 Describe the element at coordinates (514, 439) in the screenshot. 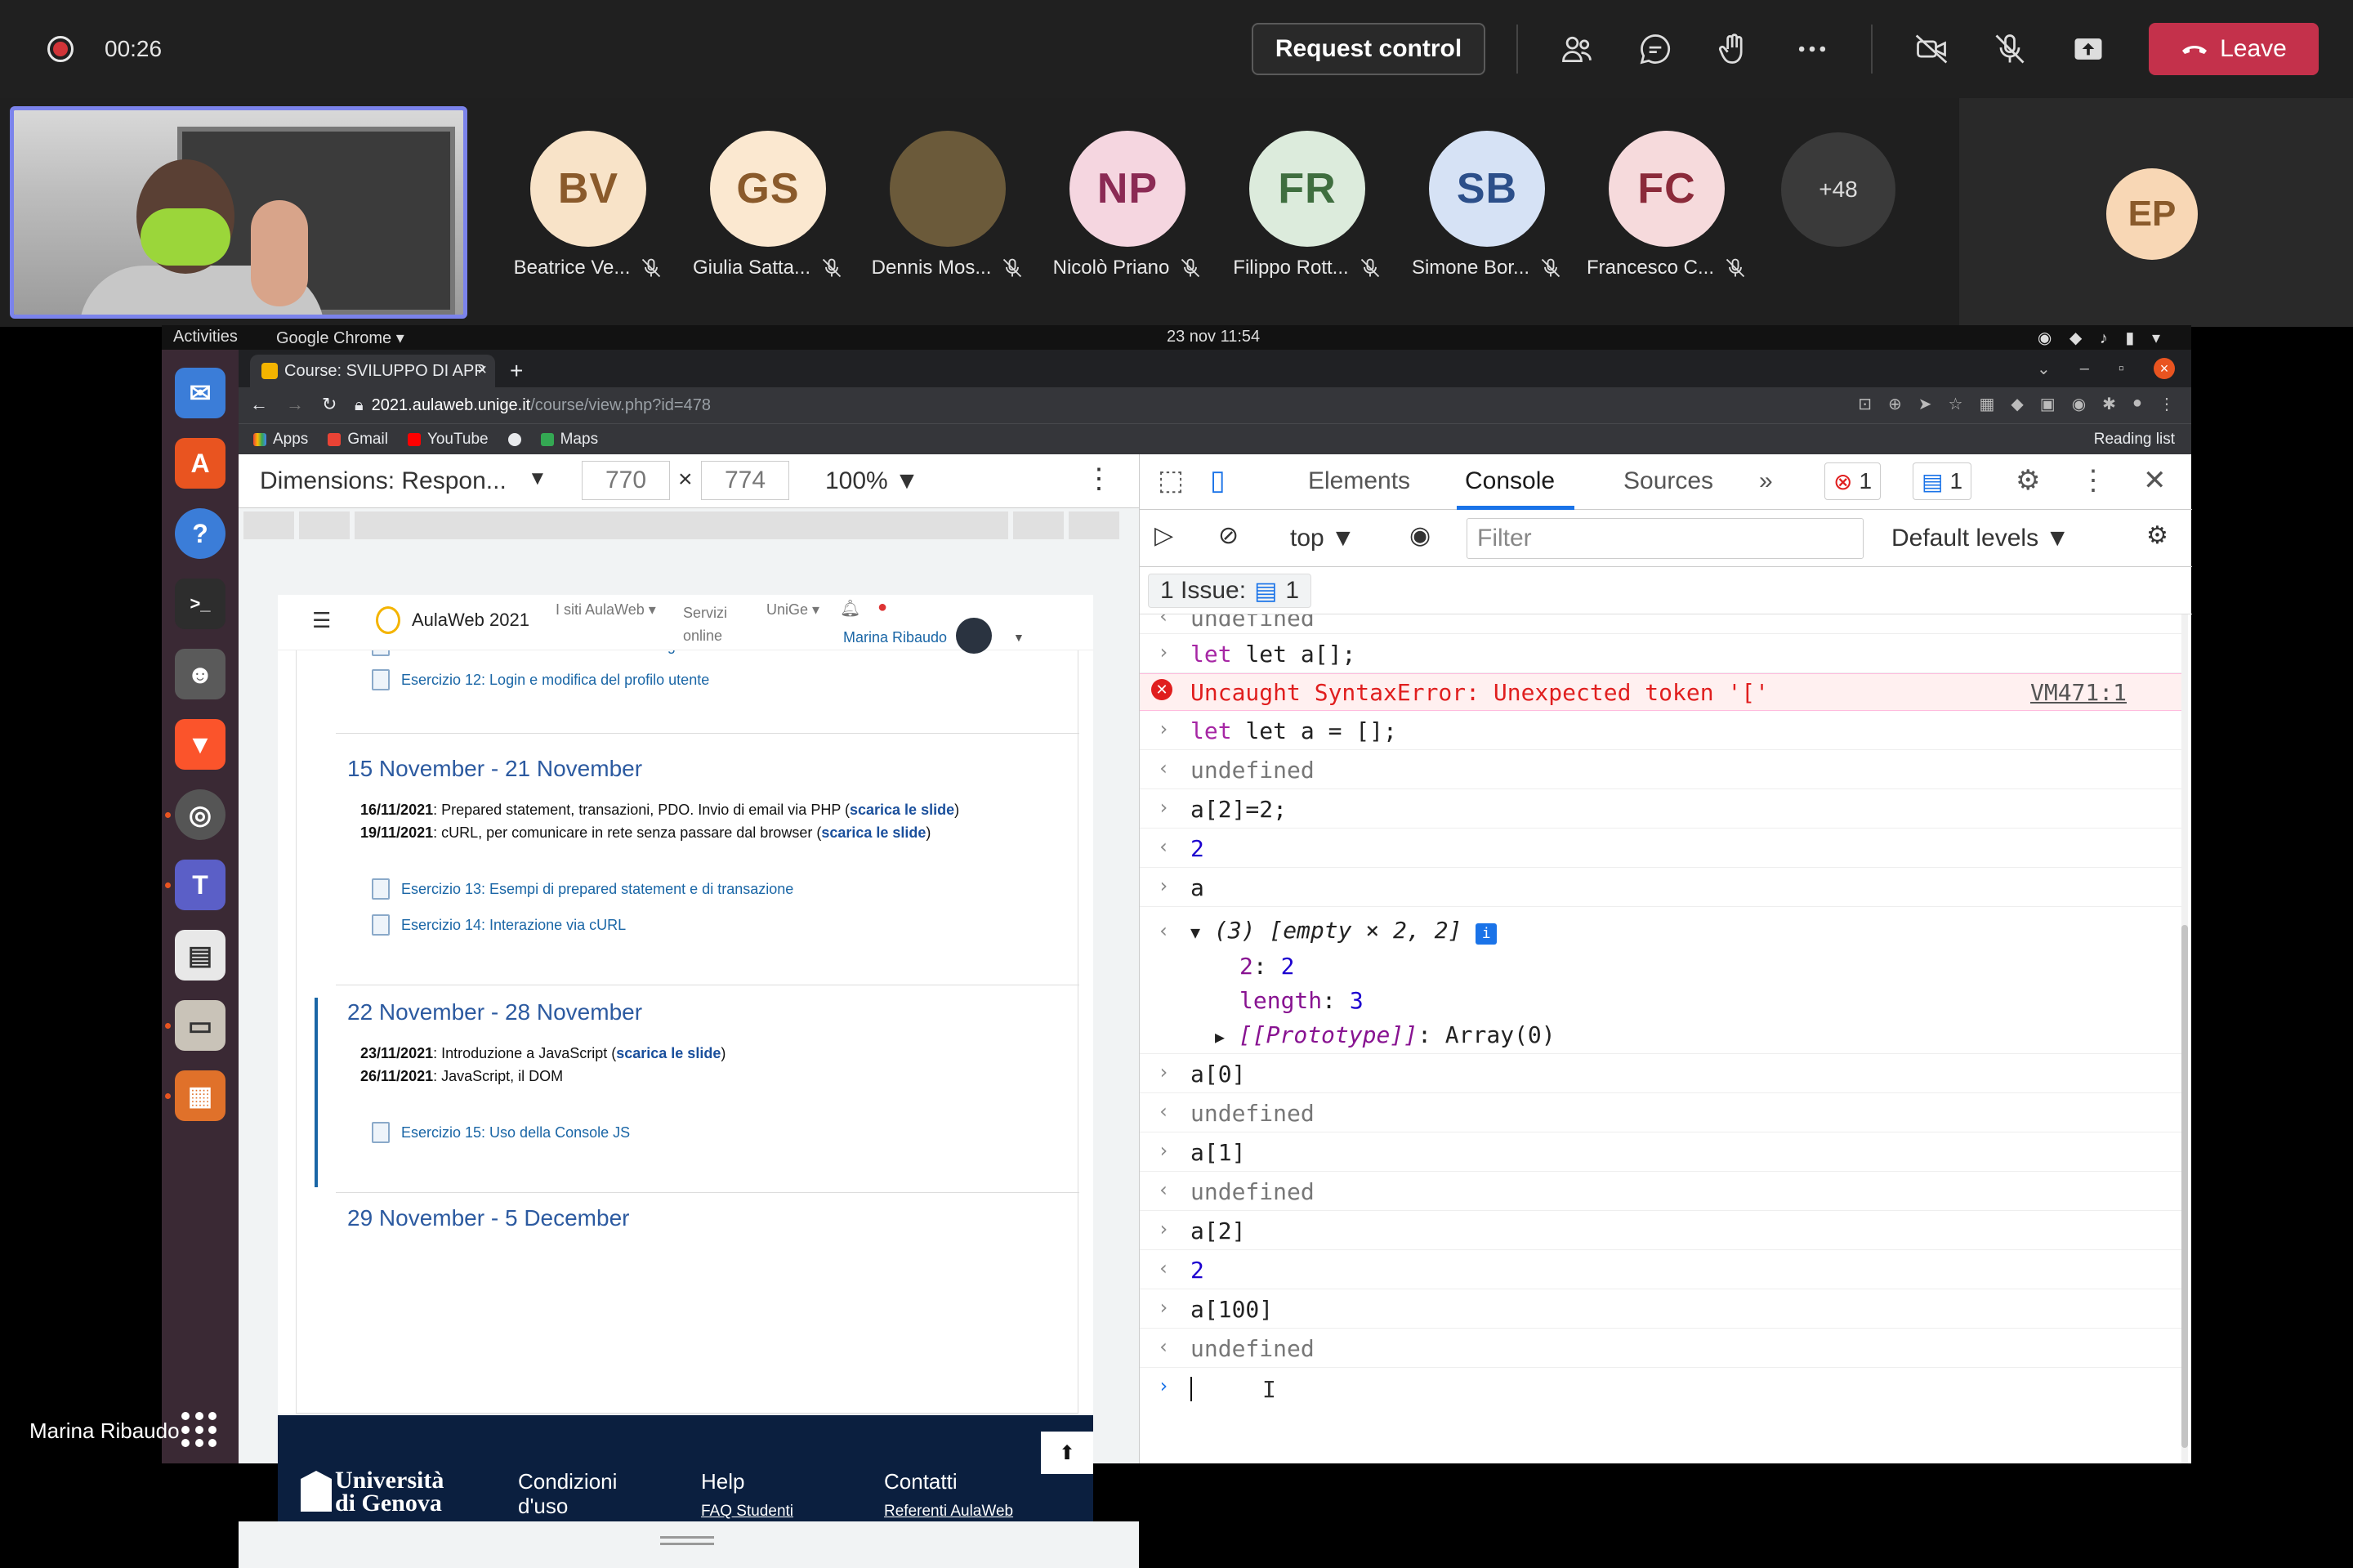

I see `bookmark-globe` at that location.